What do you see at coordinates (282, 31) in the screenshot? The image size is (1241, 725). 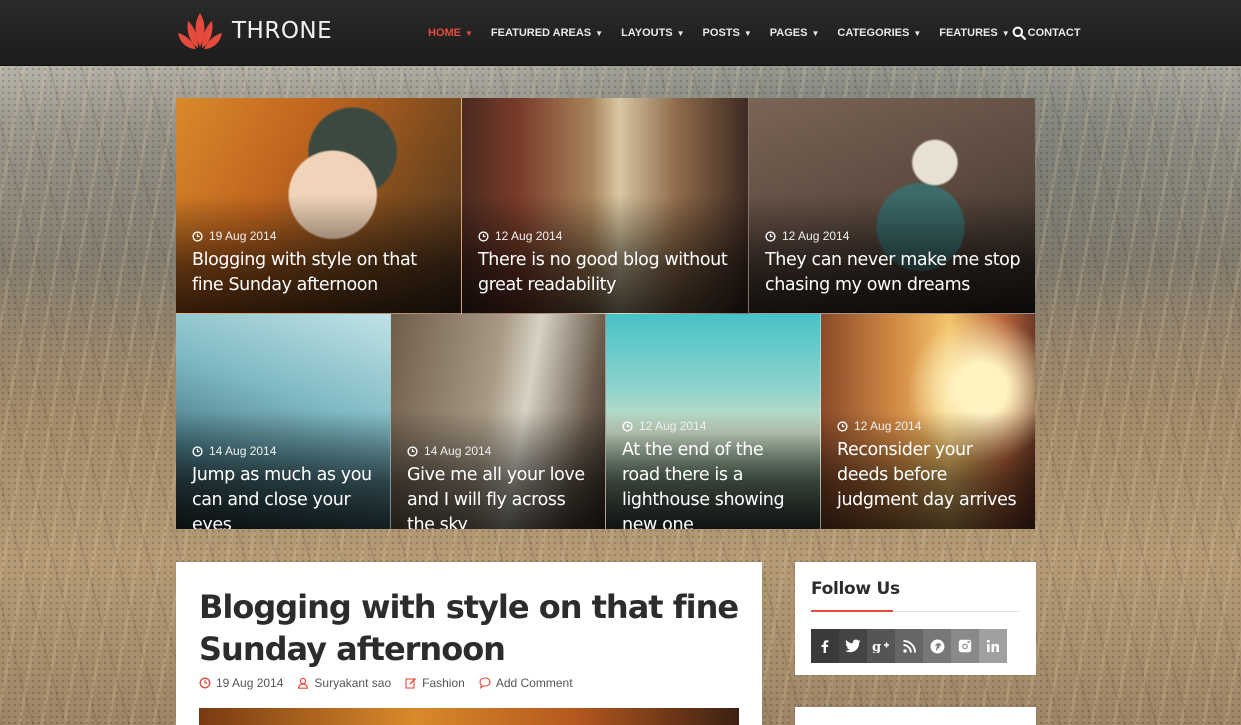 I see `site-name: THRONE` at bounding box center [282, 31].